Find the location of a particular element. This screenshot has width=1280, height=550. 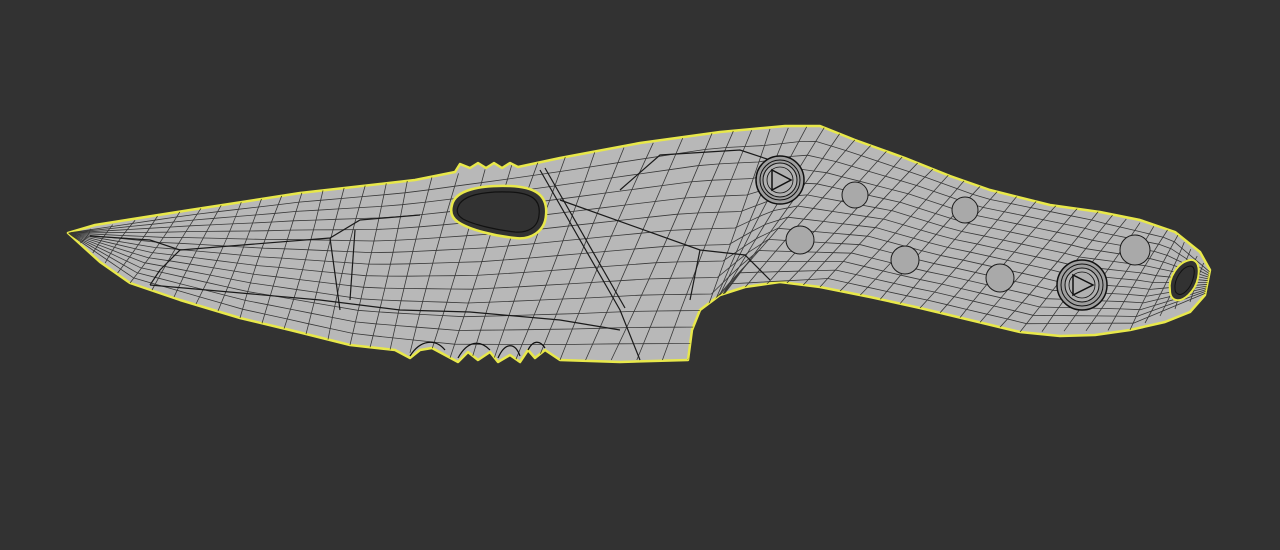

pivot-screw-icon is located at coordinates (780, 180).